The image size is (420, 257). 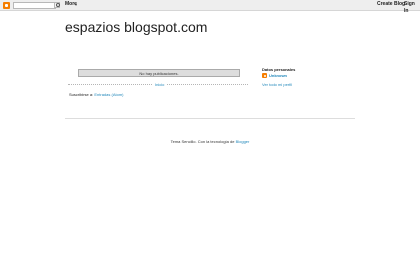 I want to click on blogger-navbar: More Create Blog Sign In, so click(x=210, y=7).